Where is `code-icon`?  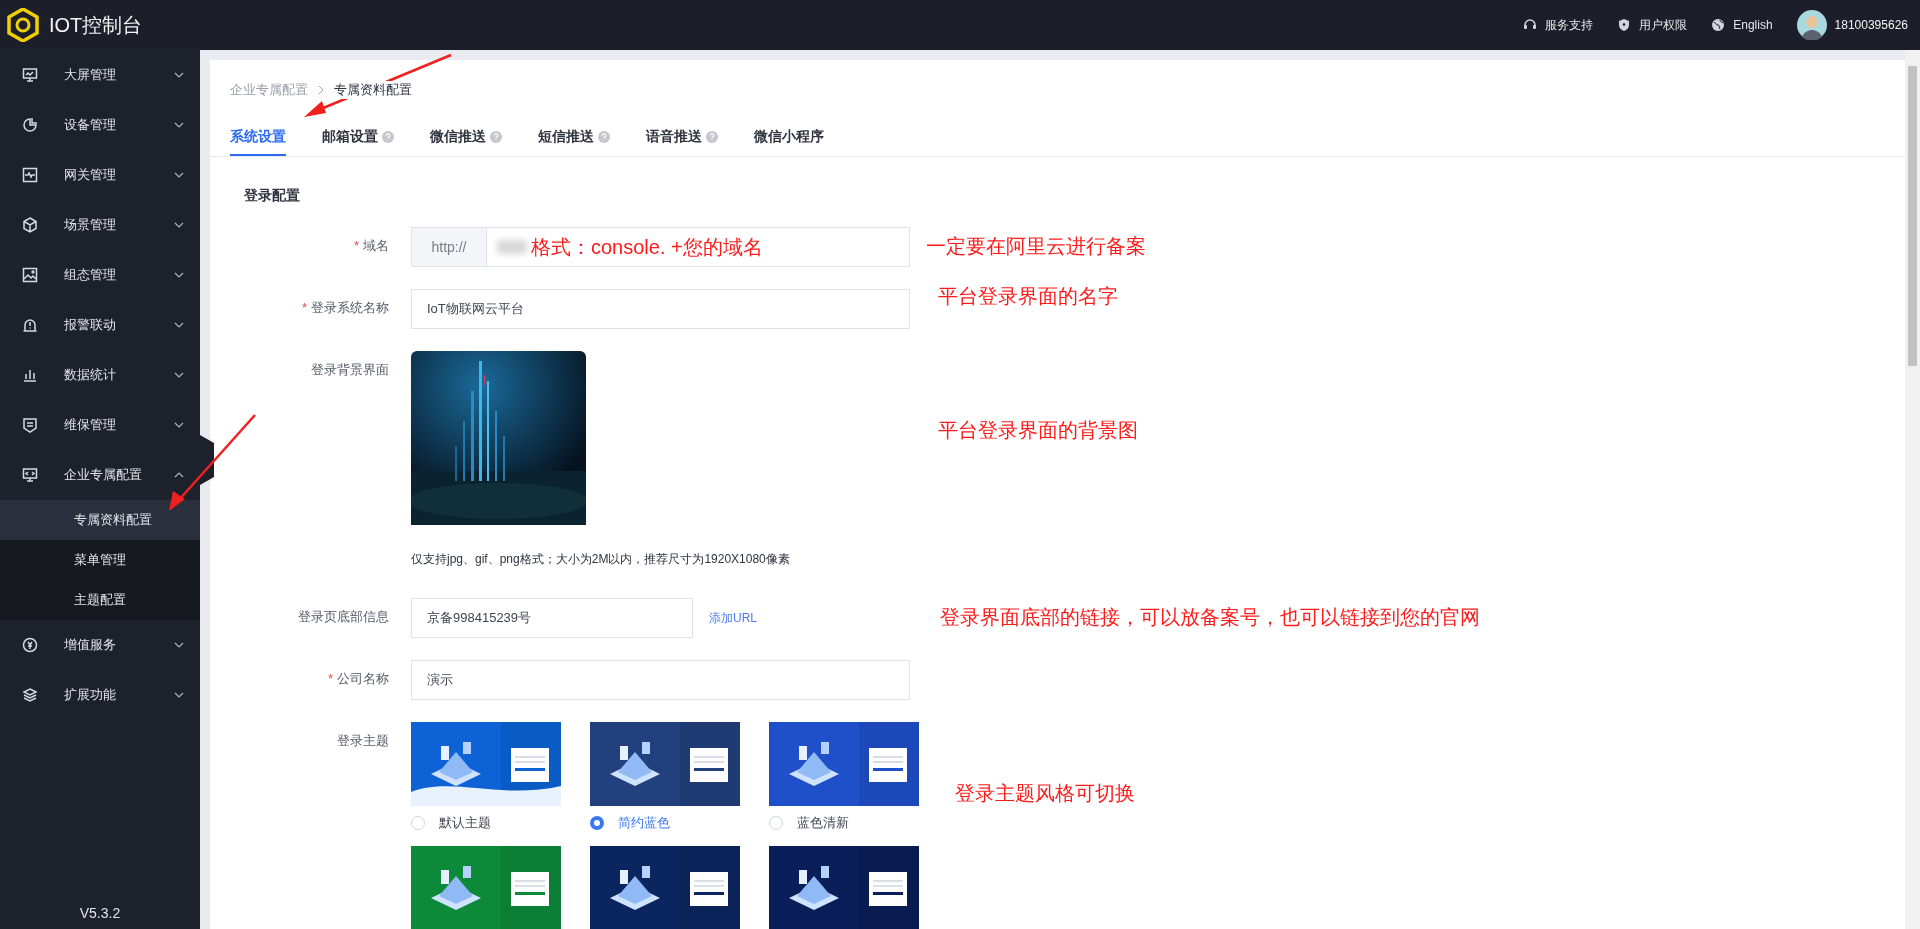
code-icon is located at coordinates (30, 475).